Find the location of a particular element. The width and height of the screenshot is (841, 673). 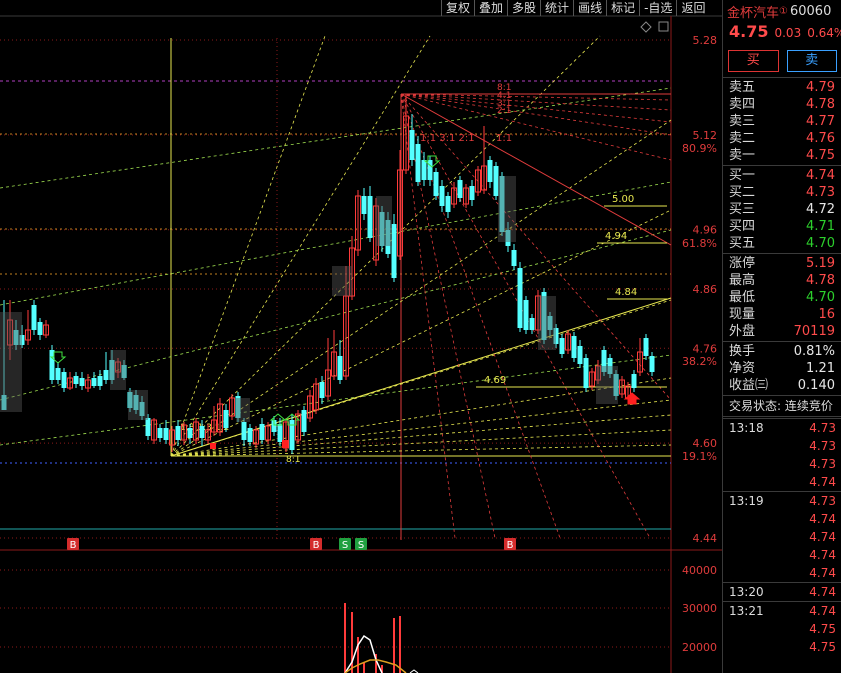

stat-value: 70119 is located at coordinates (814, 331).